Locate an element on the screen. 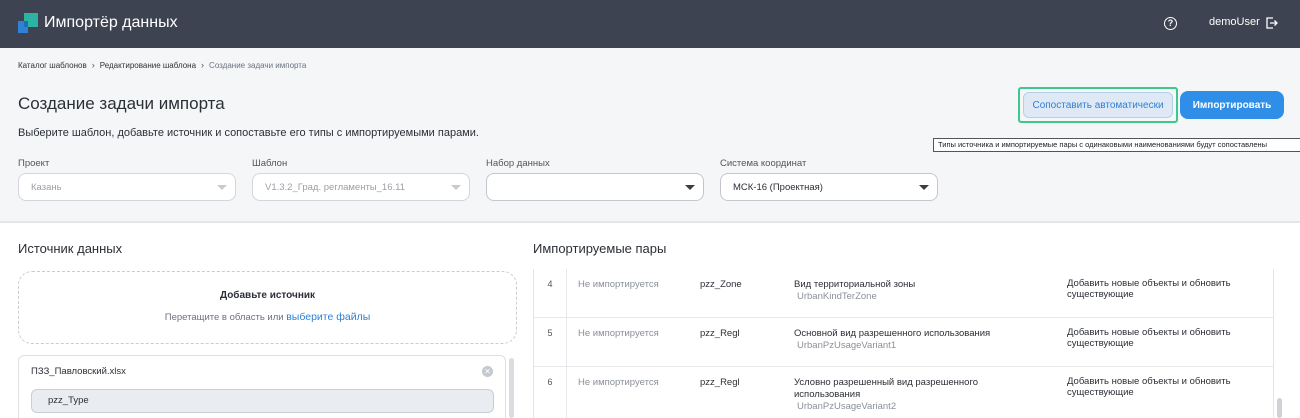 This screenshot has width=1300, height=418. pairs-section-title: Импортируемые пары is located at coordinates (600, 248).